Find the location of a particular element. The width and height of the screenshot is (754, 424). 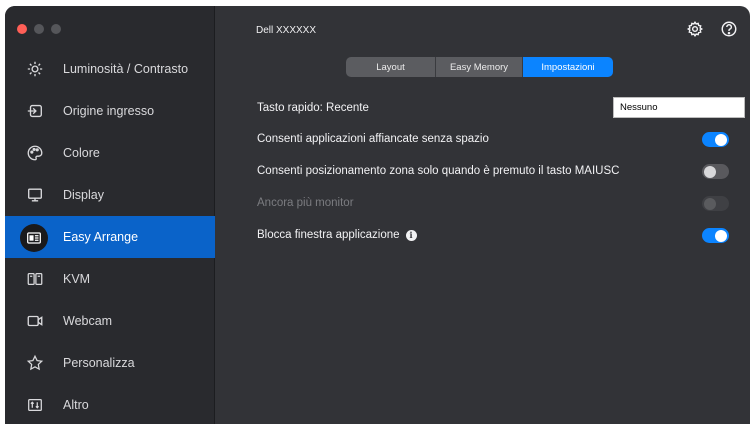

sidebar-item-easy-arrange: Easy Arrange is located at coordinates (110, 237).